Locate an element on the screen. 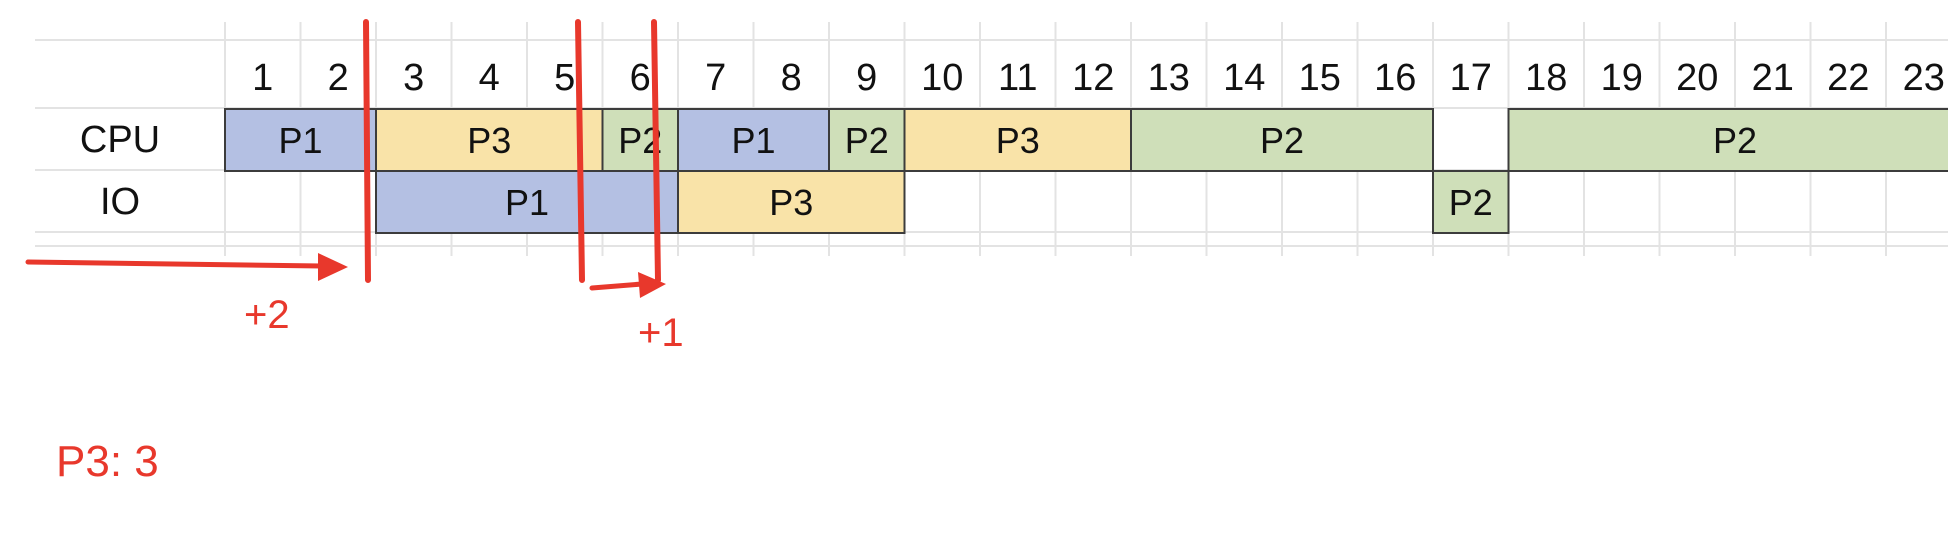 This screenshot has width=1948, height=546. column-header-22: 22 is located at coordinates (1848, 78).